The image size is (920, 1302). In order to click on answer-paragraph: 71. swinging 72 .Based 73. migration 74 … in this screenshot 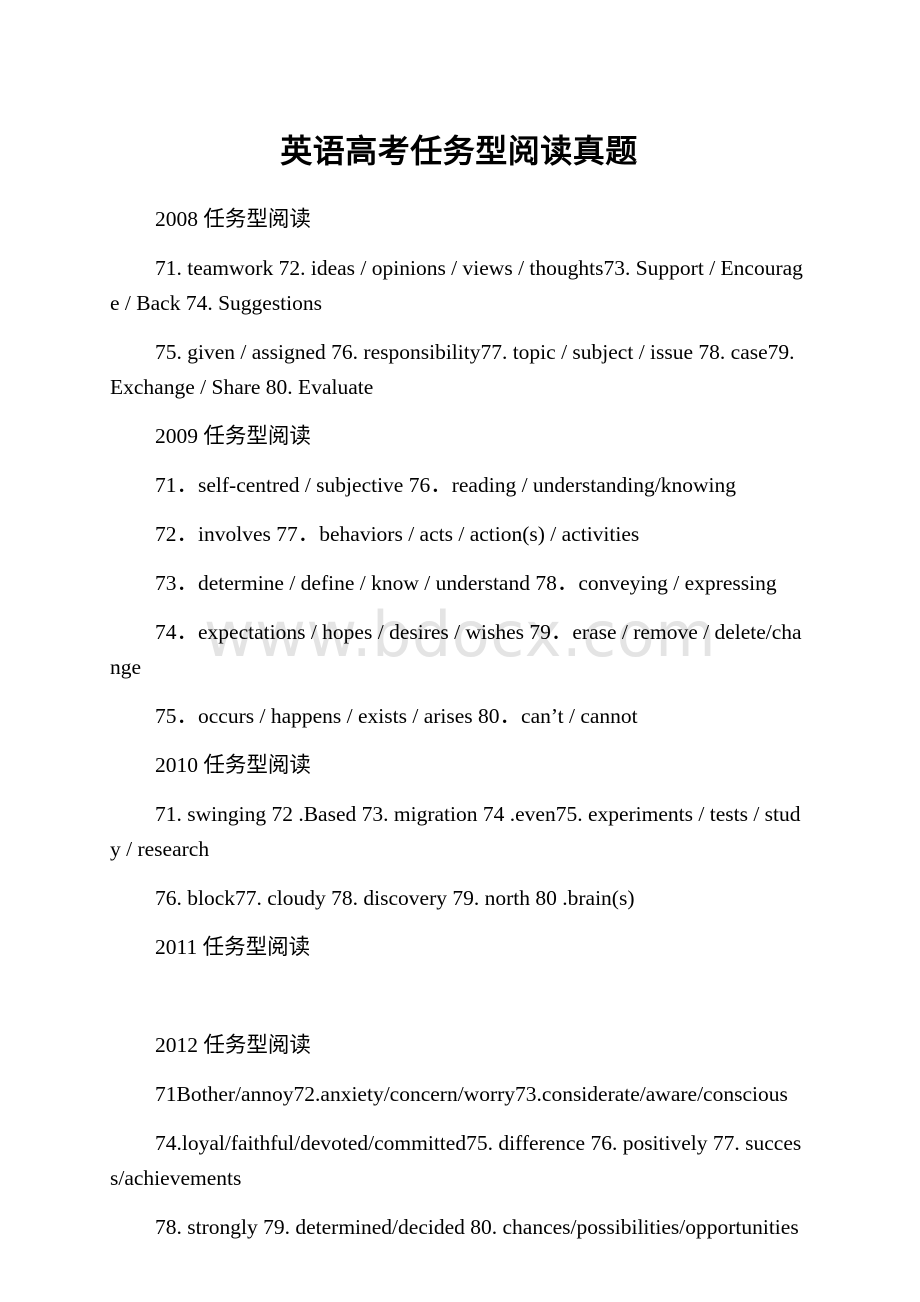, I will do `click(455, 831)`.